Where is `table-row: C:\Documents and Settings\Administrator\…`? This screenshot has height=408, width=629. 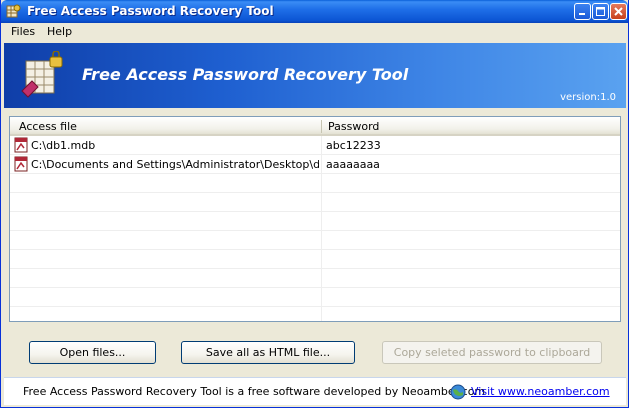 table-row: C:\Documents and Settings\Administrator\… is located at coordinates (315, 164).